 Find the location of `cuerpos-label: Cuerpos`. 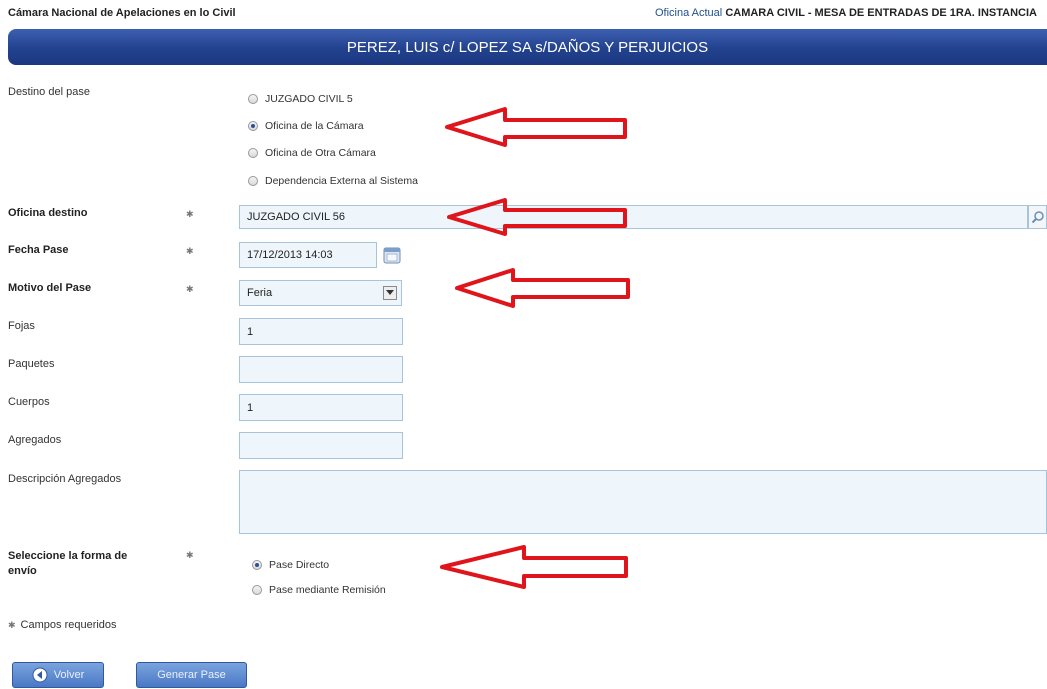

cuerpos-label: Cuerpos is located at coordinates (29, 402).